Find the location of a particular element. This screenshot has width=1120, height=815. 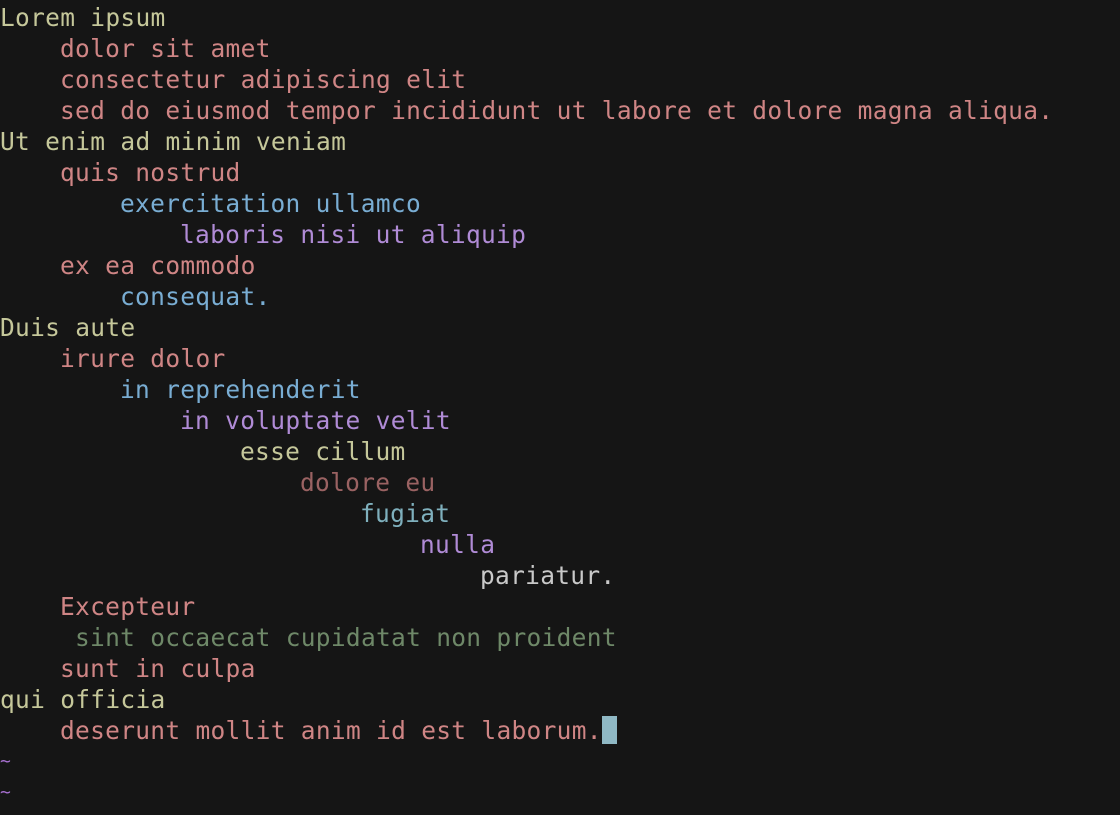

line-text: laboris nisi ut aliquip is located at coordinates (353, 234).